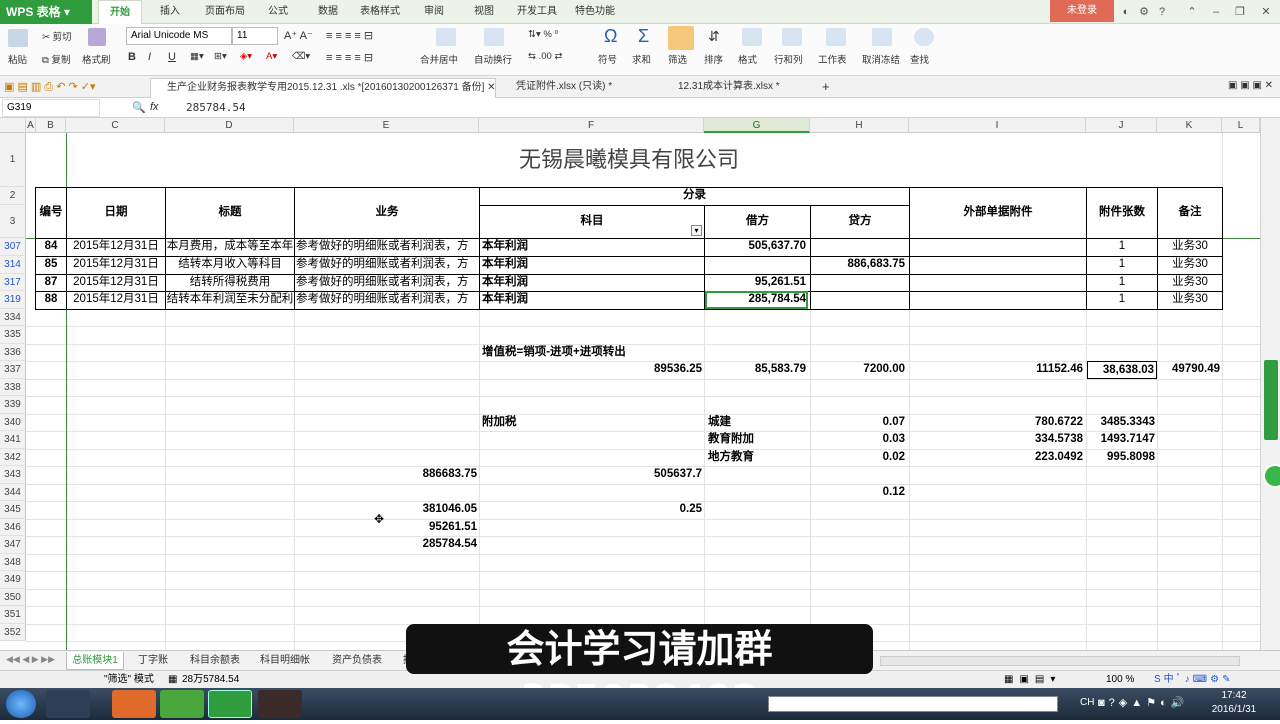  I want to click on symbol-icon: Ω, so click(610, 36).